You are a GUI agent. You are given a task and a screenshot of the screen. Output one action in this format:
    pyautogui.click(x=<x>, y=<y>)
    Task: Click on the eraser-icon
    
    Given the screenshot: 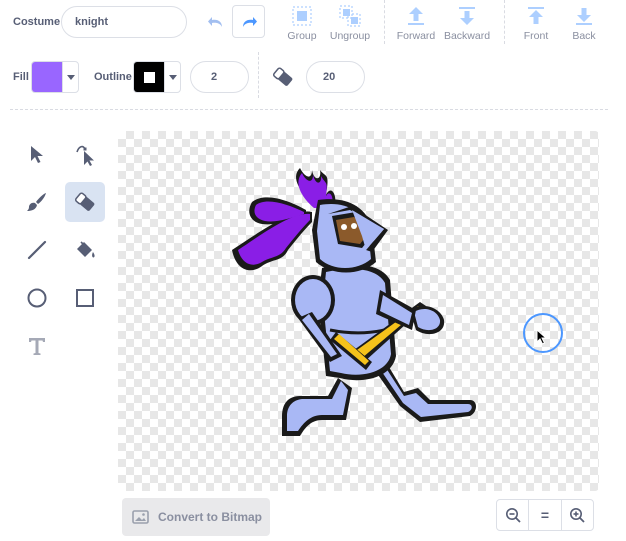 What is the action you would take?
    pyautogui.click(x=84, y=201)
    